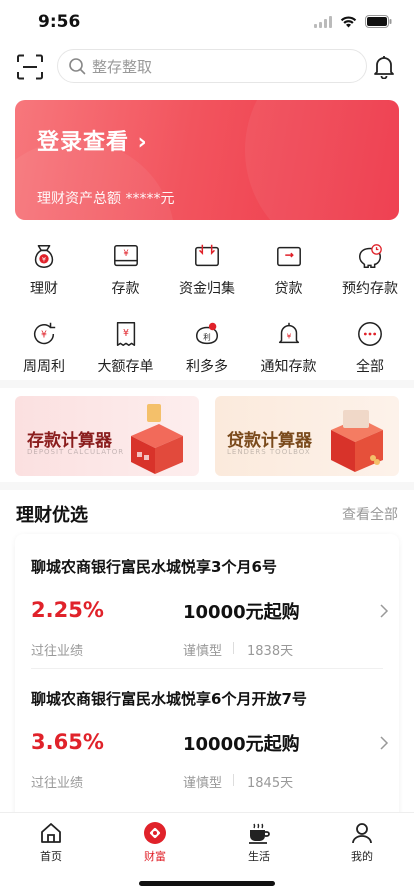  I want to click on grid-label: 周周利, so click(44, 367).